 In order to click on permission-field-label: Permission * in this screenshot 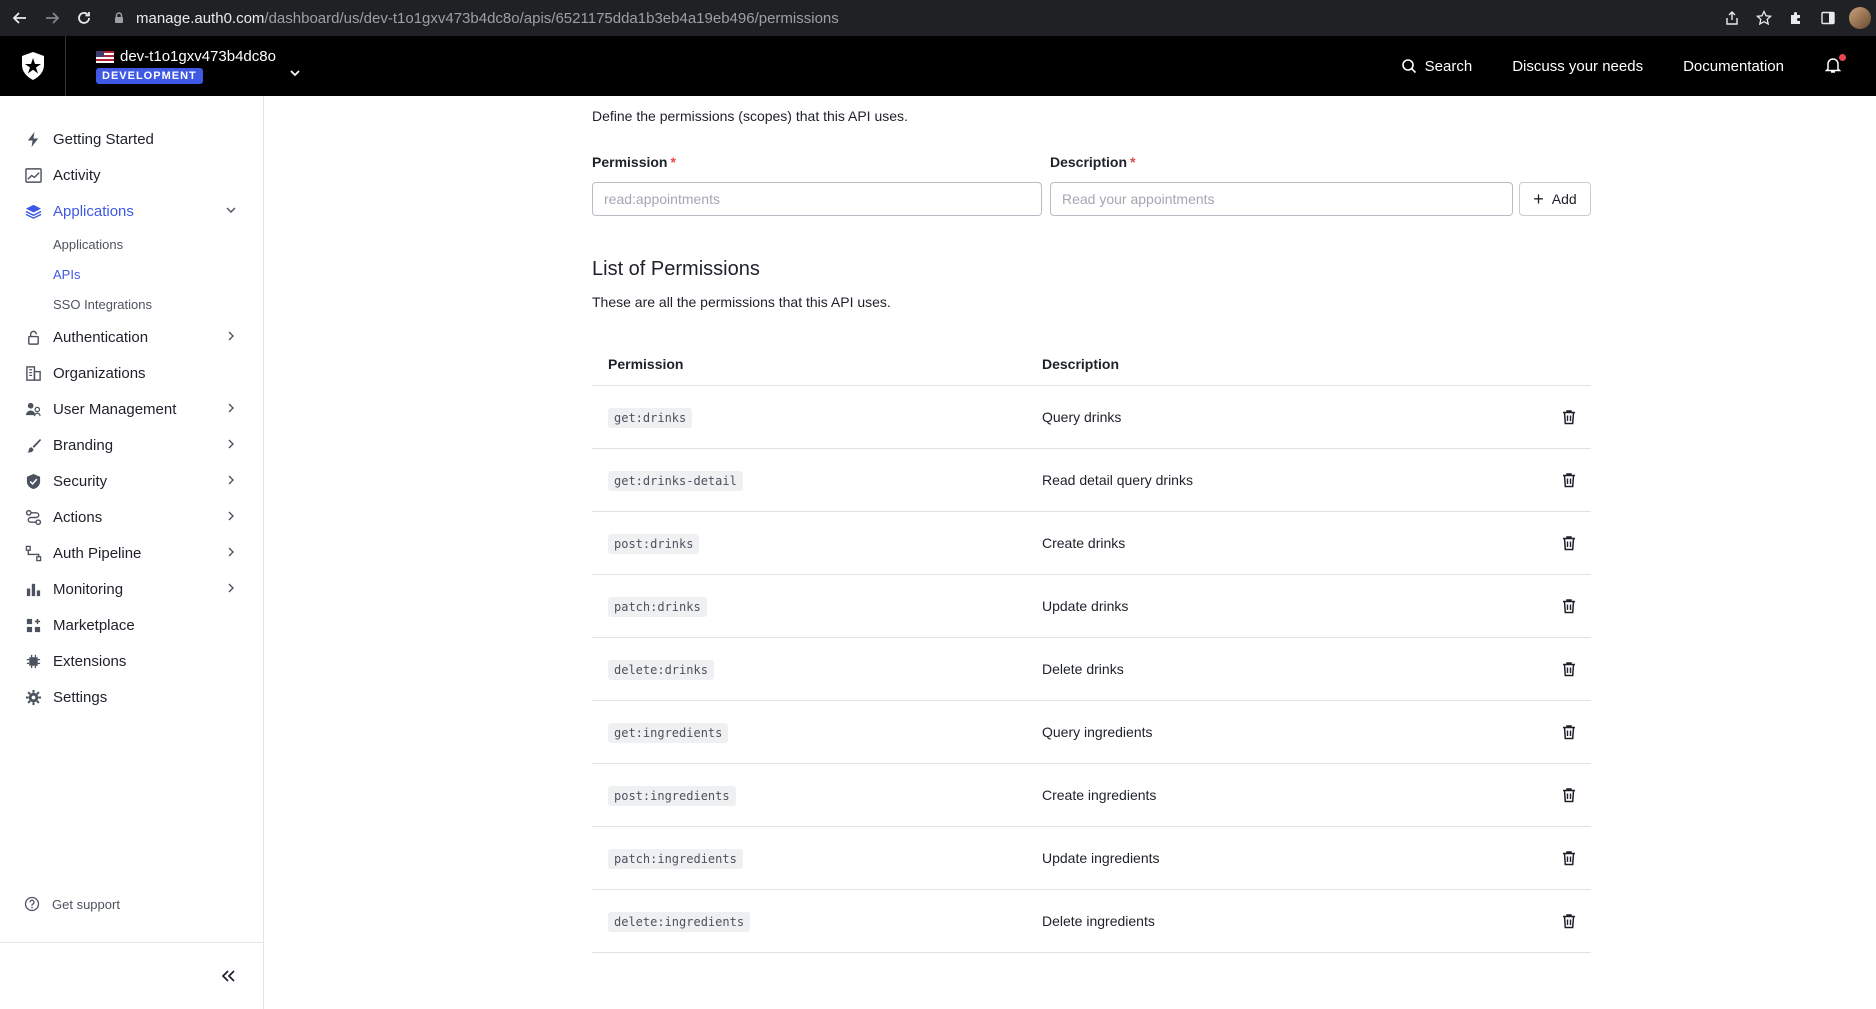, I will do `click(634, 162)`.